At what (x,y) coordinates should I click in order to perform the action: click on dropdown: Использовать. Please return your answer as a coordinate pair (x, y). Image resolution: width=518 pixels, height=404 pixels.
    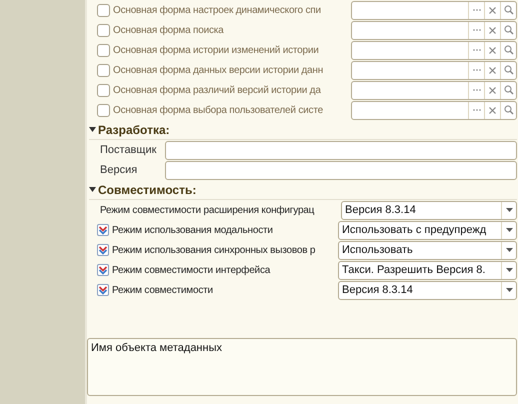
    Looking at the image, I should click on (427, 250).